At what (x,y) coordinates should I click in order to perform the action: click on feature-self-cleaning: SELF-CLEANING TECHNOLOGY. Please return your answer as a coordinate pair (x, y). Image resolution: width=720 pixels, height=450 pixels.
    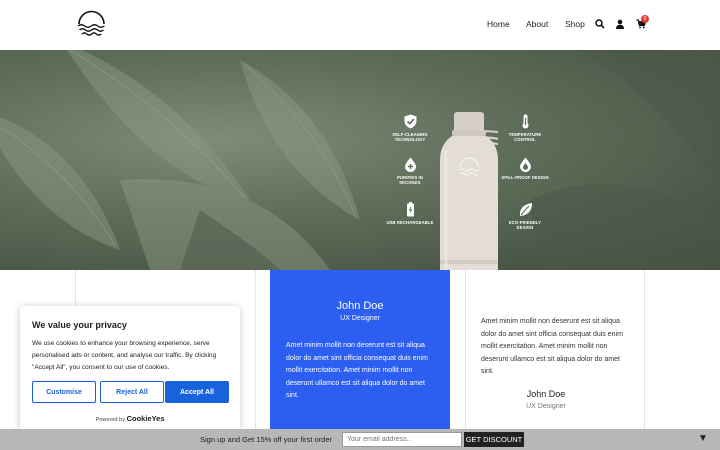
    Looking at the image, I should click on (410, 128).